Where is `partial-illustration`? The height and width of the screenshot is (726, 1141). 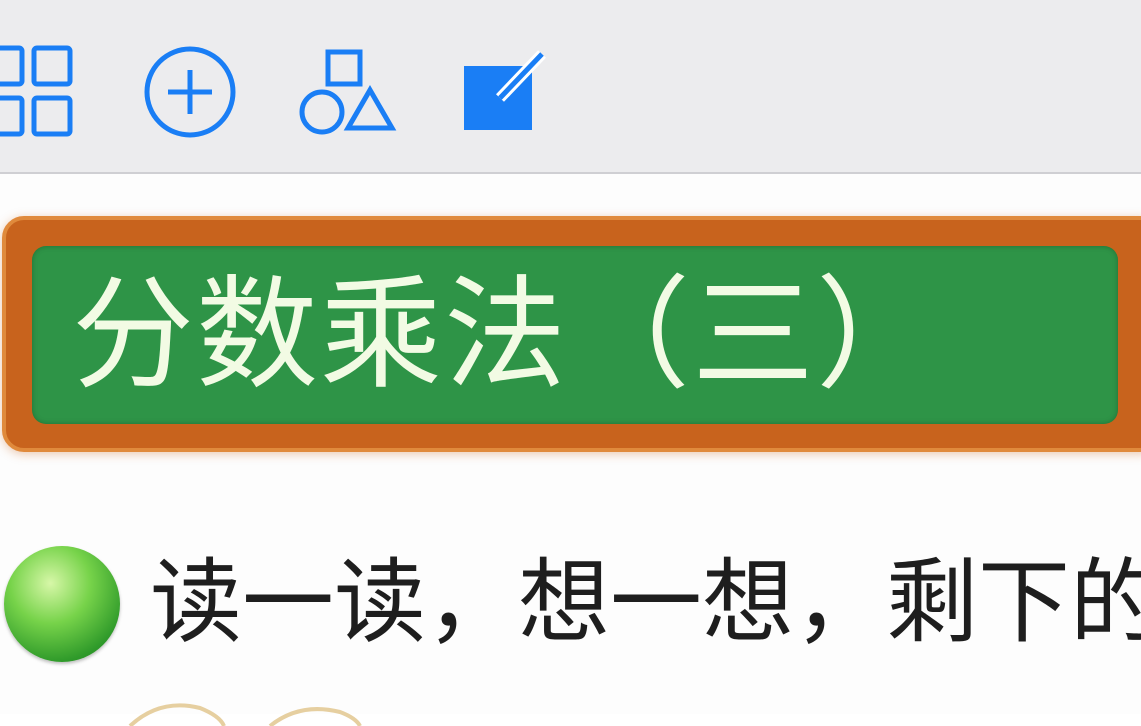
partial-illustration is located at coordinates (250, 711).